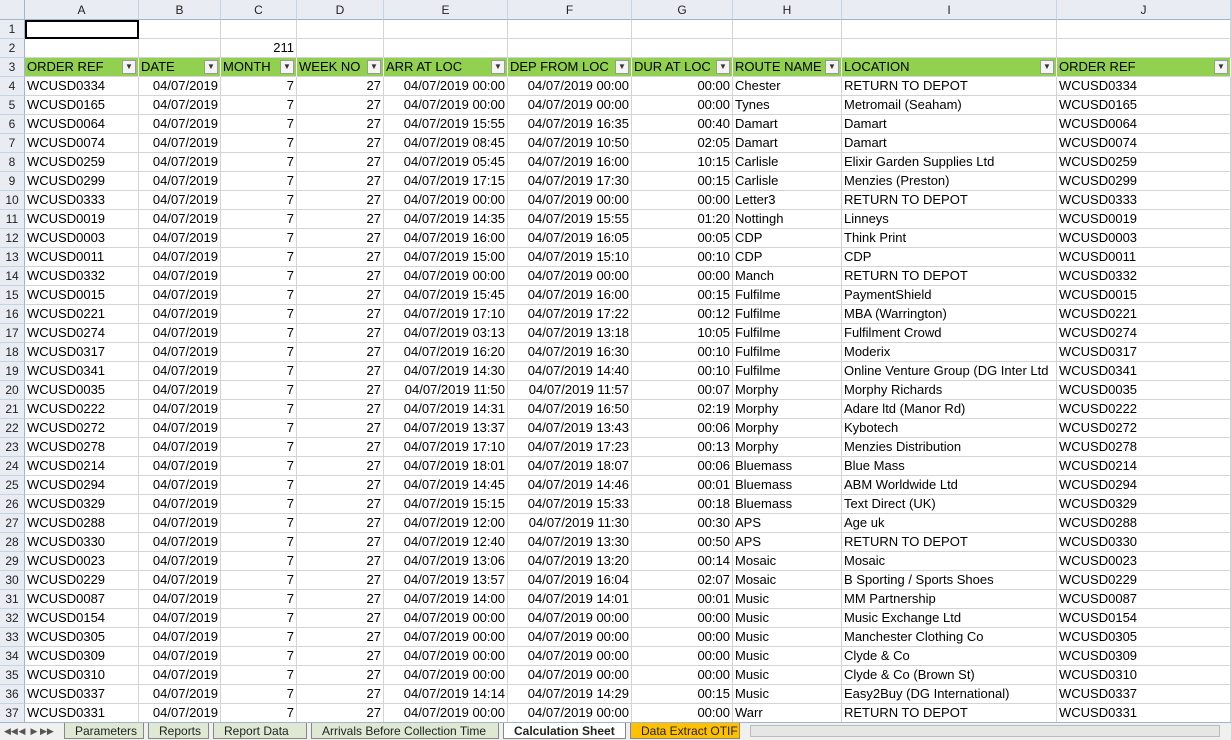 Image resolution: width=1231 pixels, height=740 pixels. I want to click on cell: WCUSD0259, so click(82, 162).